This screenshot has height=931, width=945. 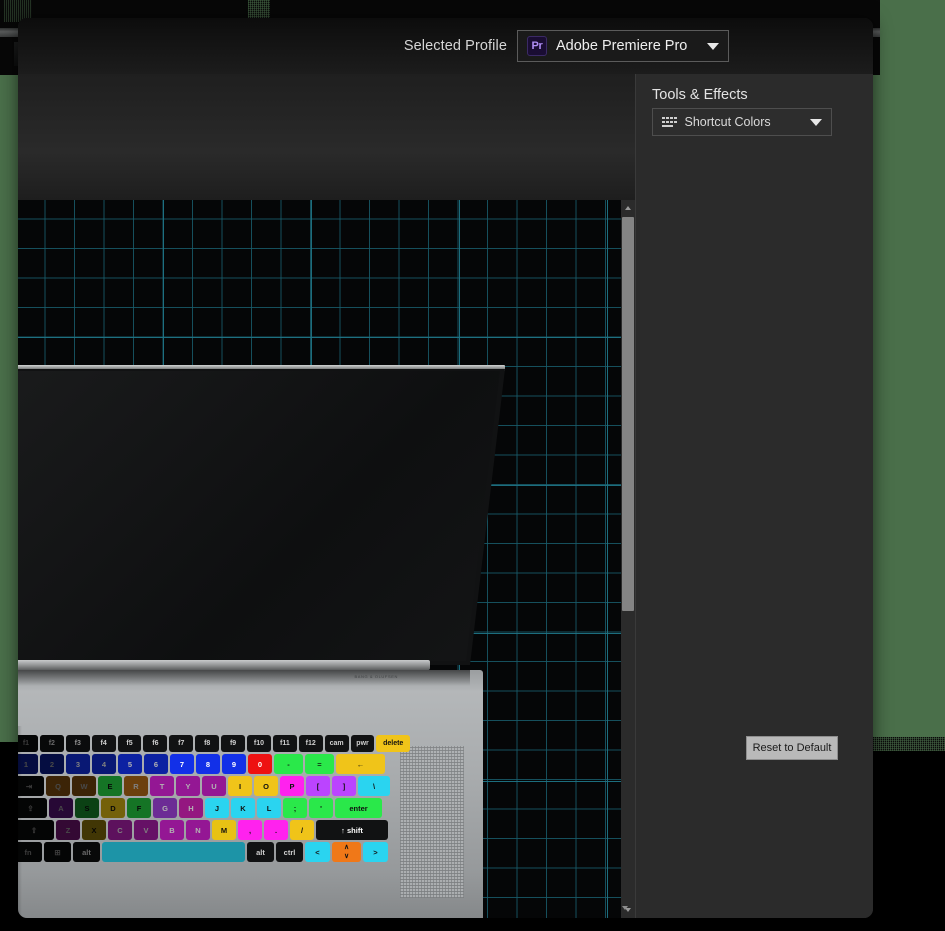 What do you see at coordinates (317, 852) in the screenshot?
I see `key-space: <` at bounding box center [317, 852].